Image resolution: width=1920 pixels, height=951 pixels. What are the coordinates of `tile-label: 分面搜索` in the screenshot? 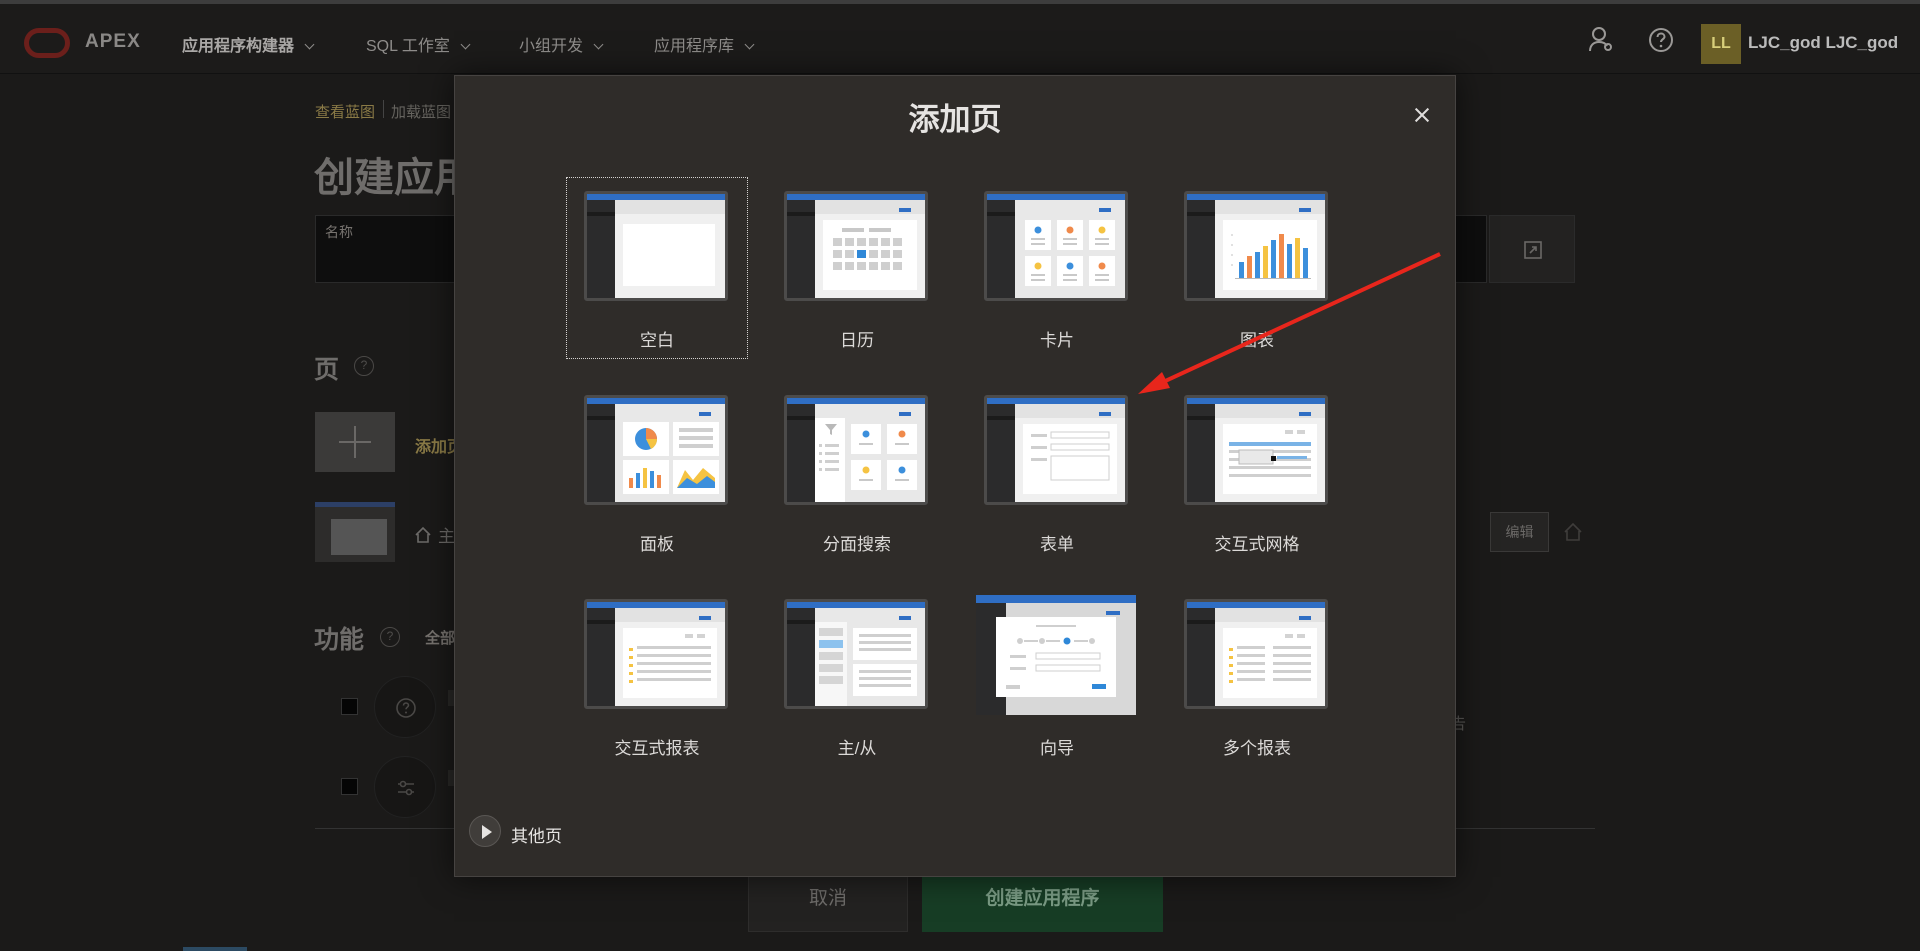 It's located at (857, 544).